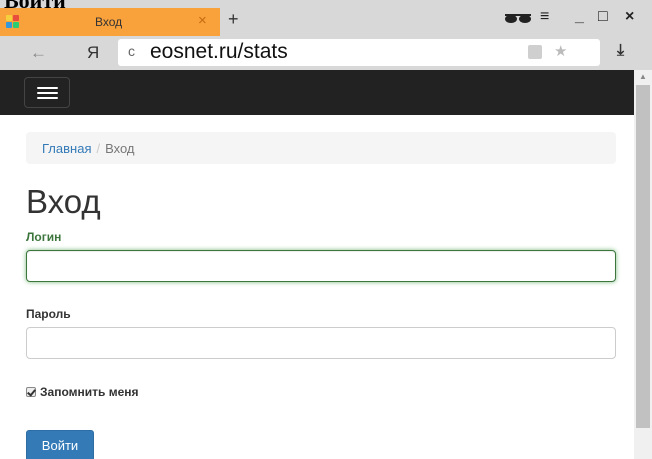 The height and width of the screenshot is (459, 652). Describe the element at coordinates (131, 51) in the screenshot. I see `reload-icon: c` at that location.